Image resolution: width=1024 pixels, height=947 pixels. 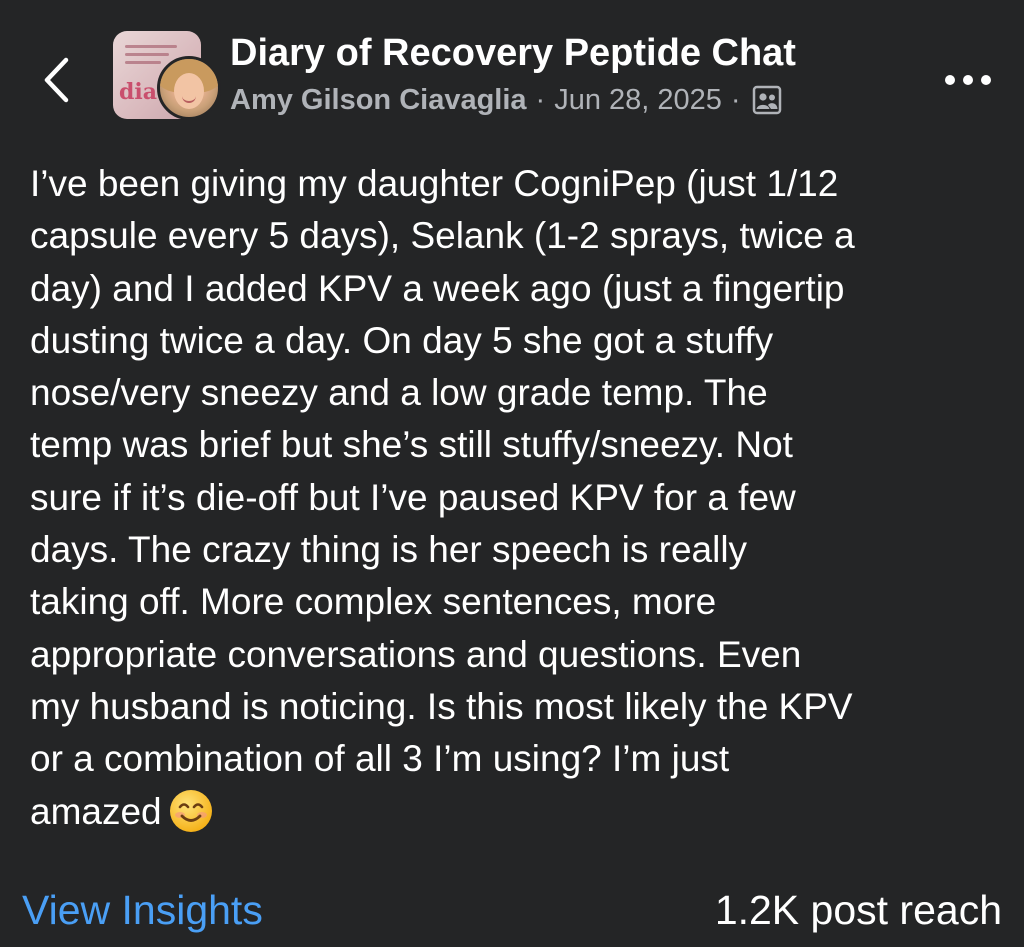 What do you see at coordinates (189, 88) in the screenshot?
I see `author-avatar` at bounding box center [189, 88].